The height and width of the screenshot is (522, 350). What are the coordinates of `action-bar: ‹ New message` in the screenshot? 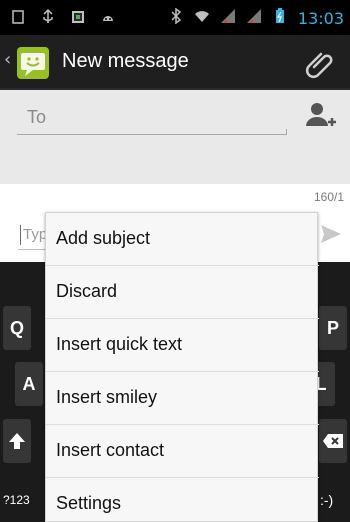 It's located at (175, 62).